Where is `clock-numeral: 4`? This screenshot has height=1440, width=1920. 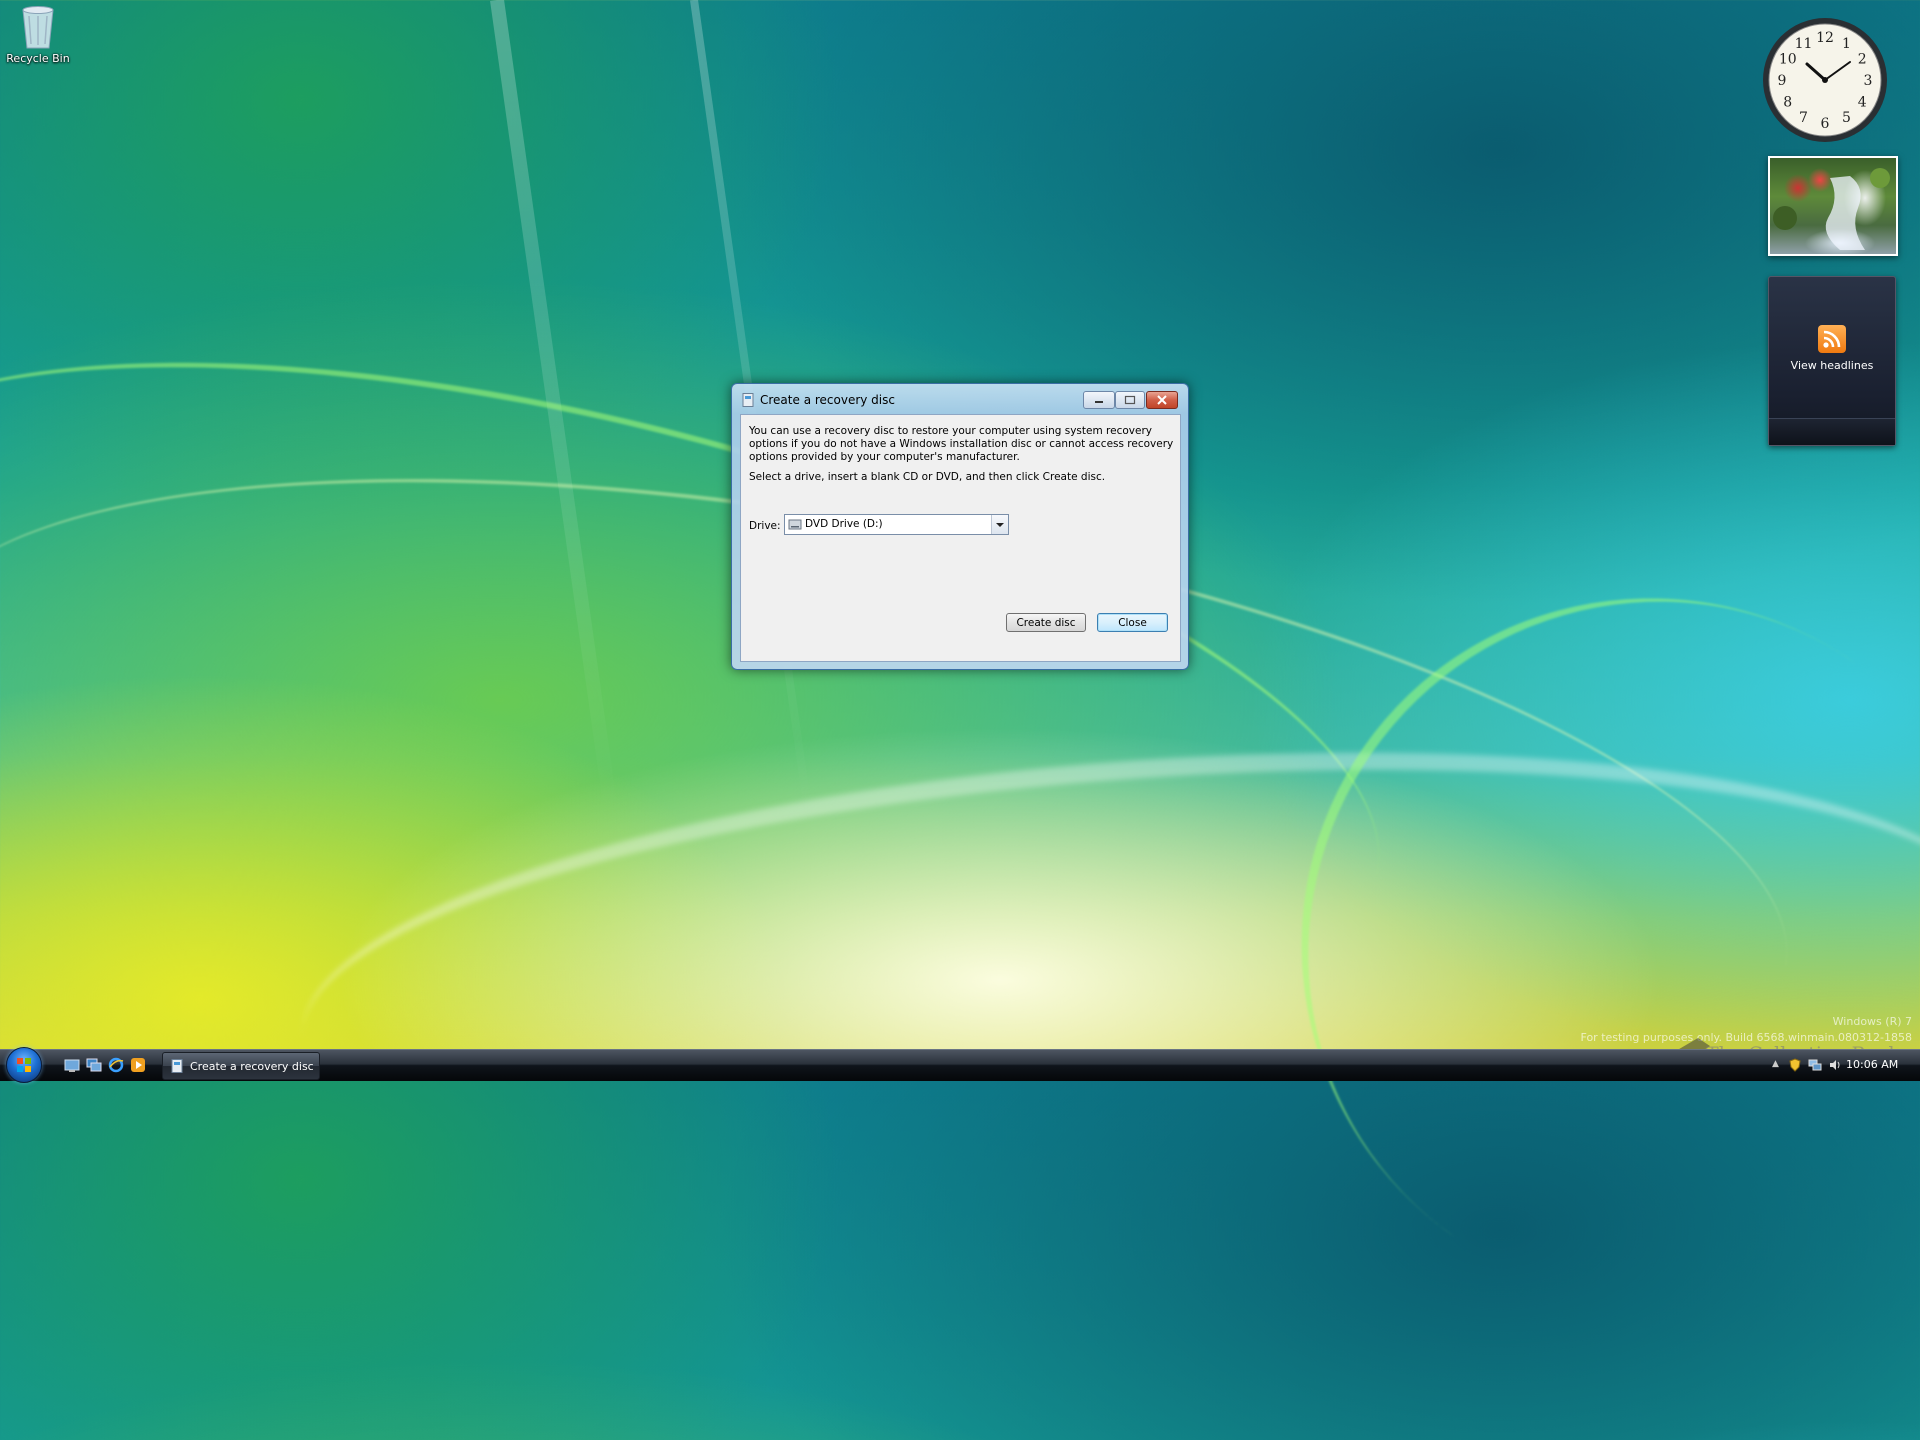
clock-numeral: 4 is located at coordinates (1862, 103).